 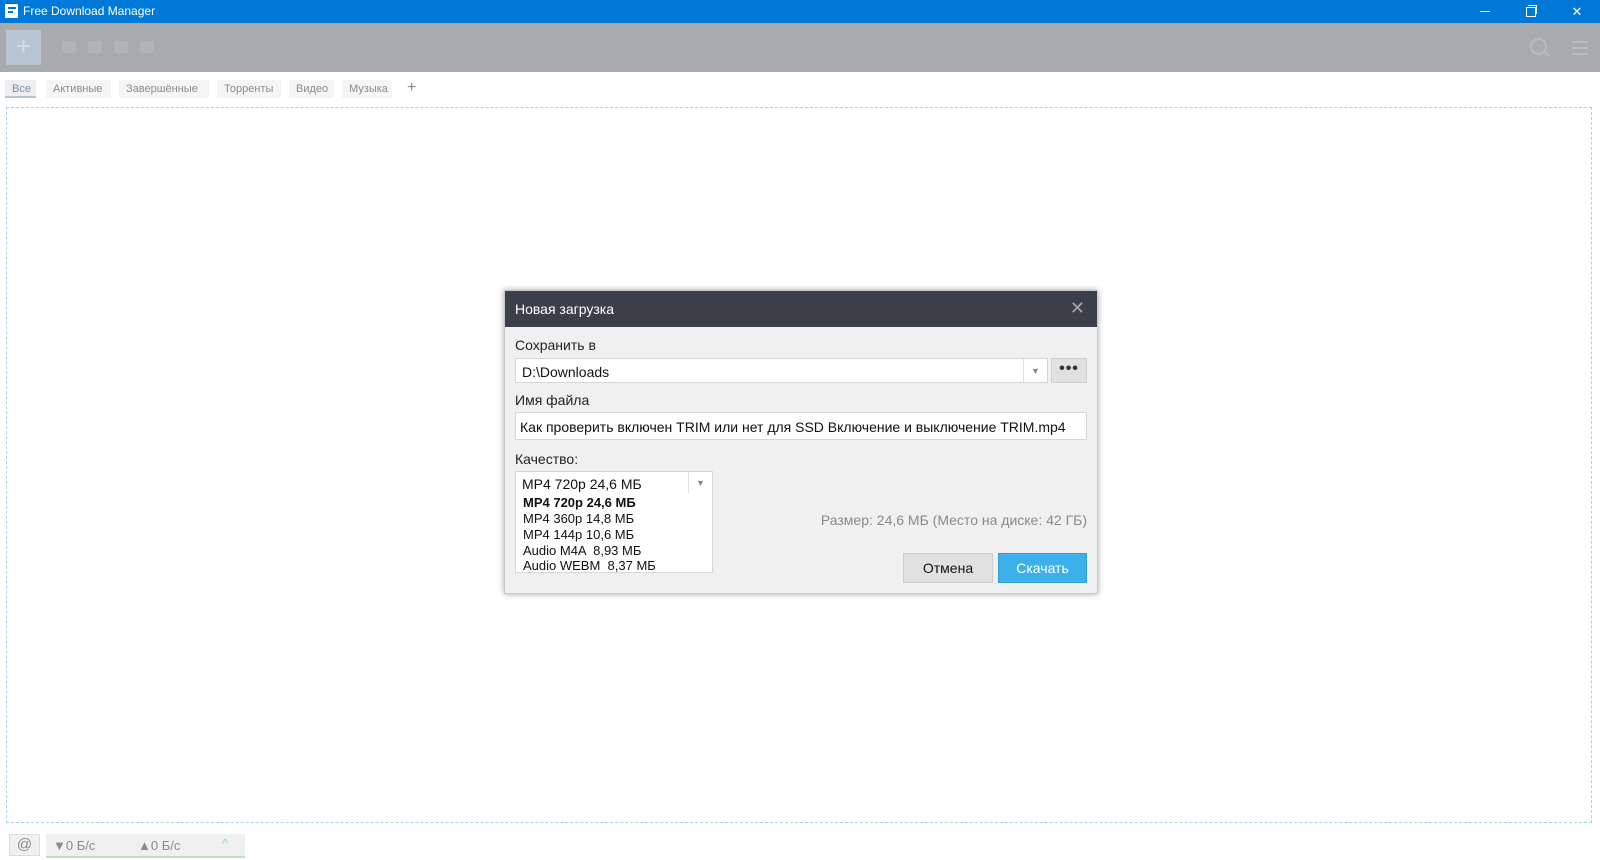 What do you see at coordinates (1069, 370) in the screenshot?
I see `browse-button: •••` at bounding box center [1069, 370].